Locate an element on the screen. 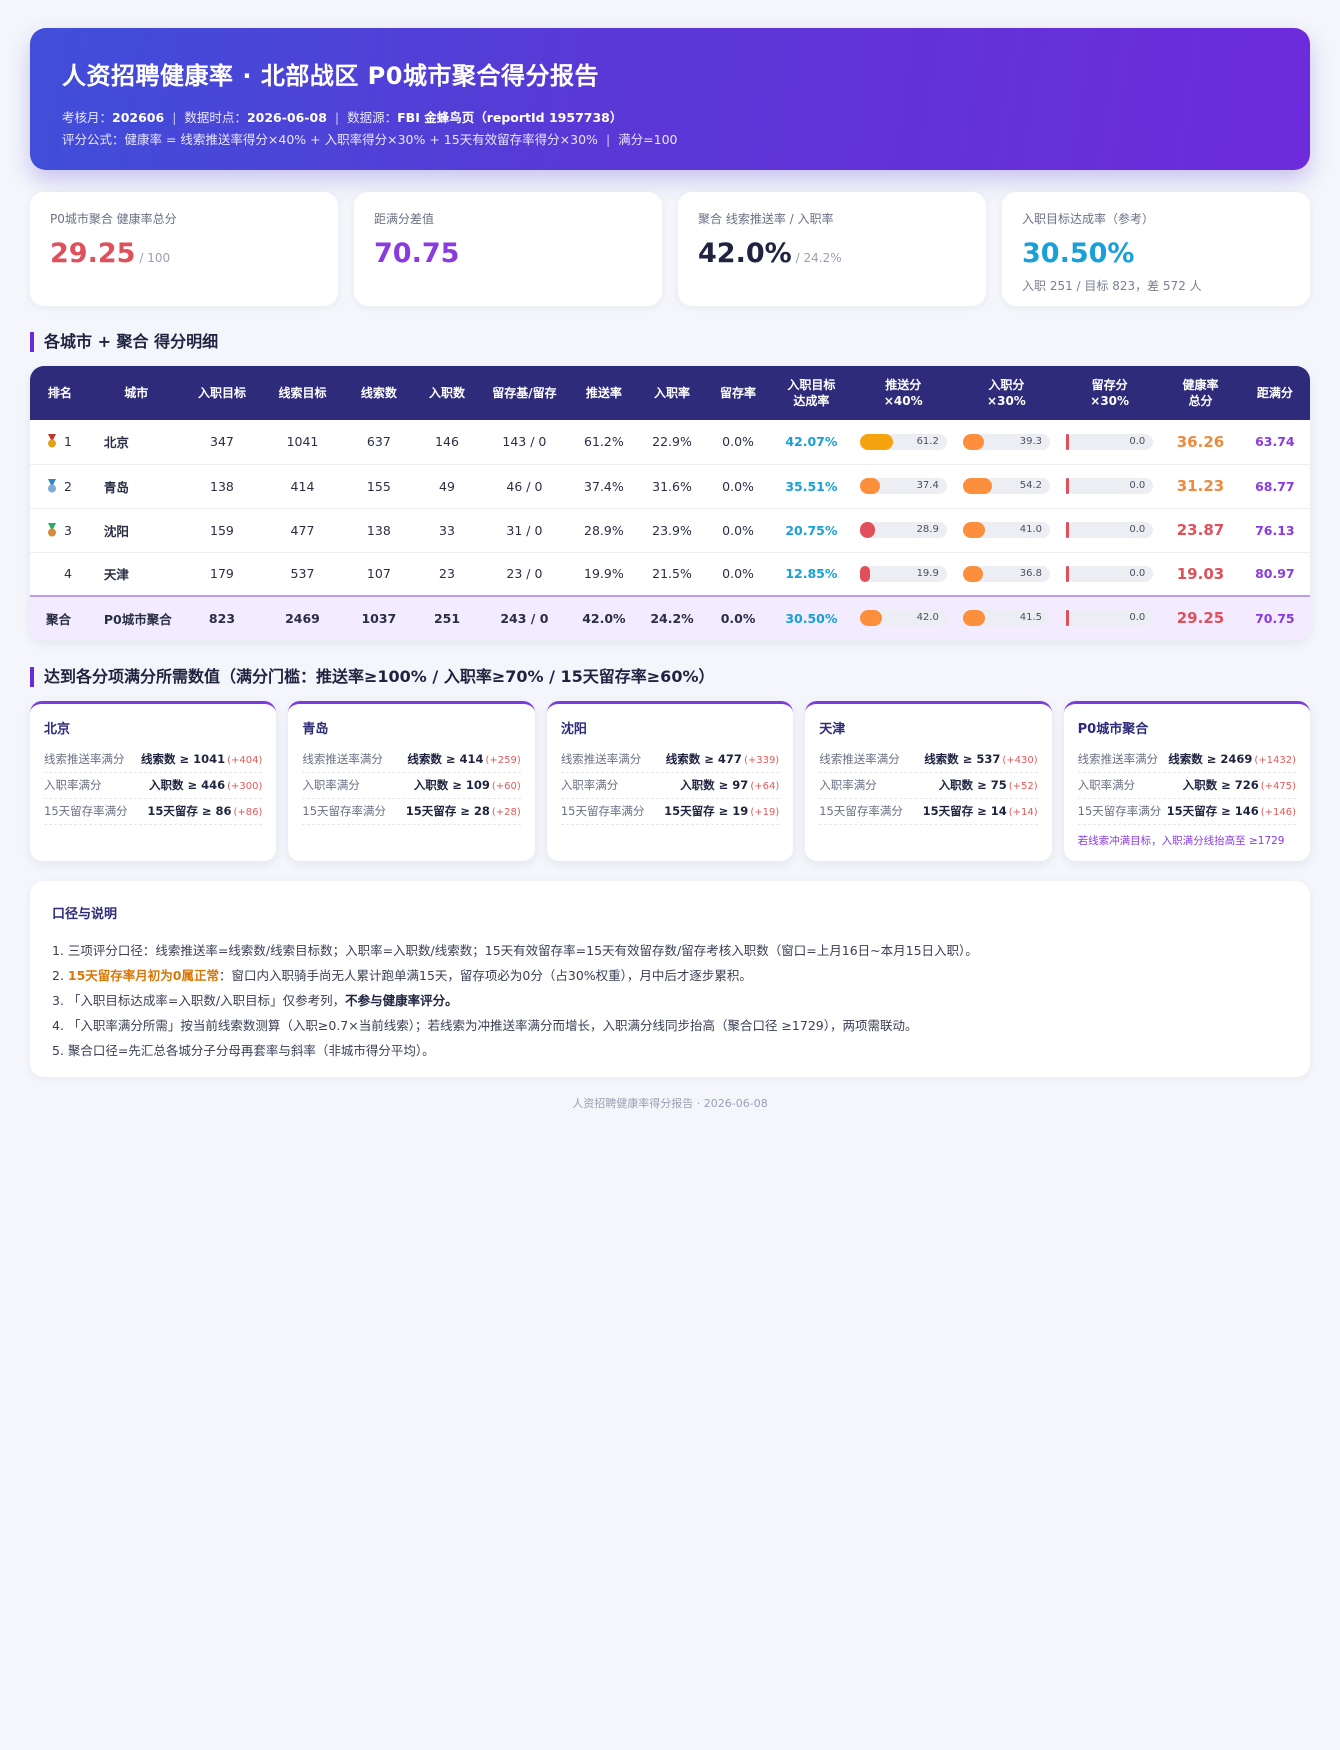 The width and height of the screenshot is (1340, 1750). medal-icon is located at coordinates (52, 529).